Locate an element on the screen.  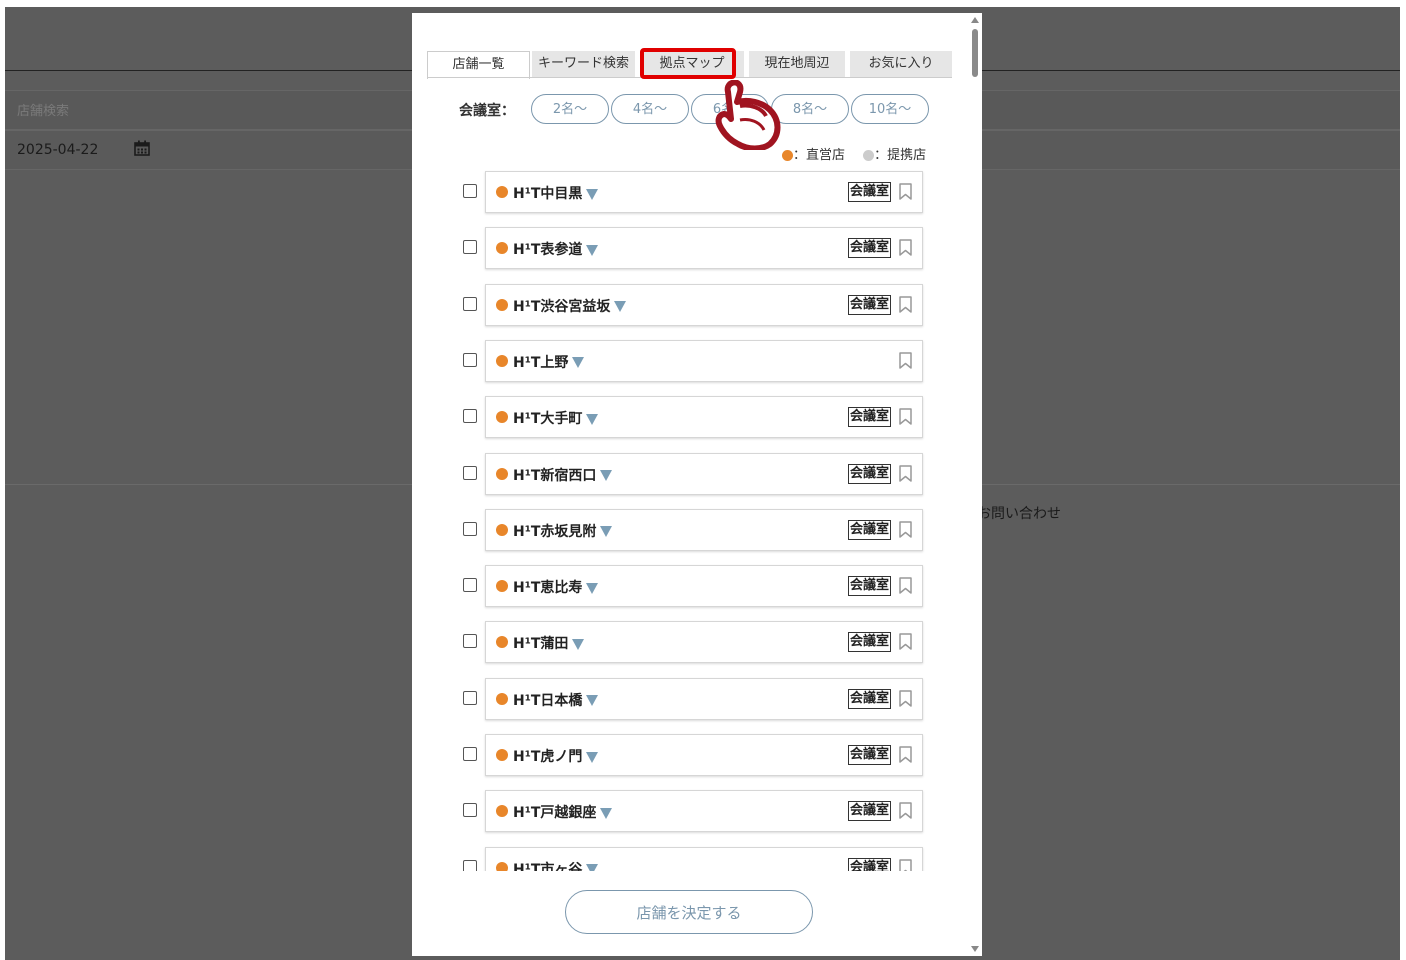
store-name: H¹T虎ノ門 is located at coordinates (556, 756).